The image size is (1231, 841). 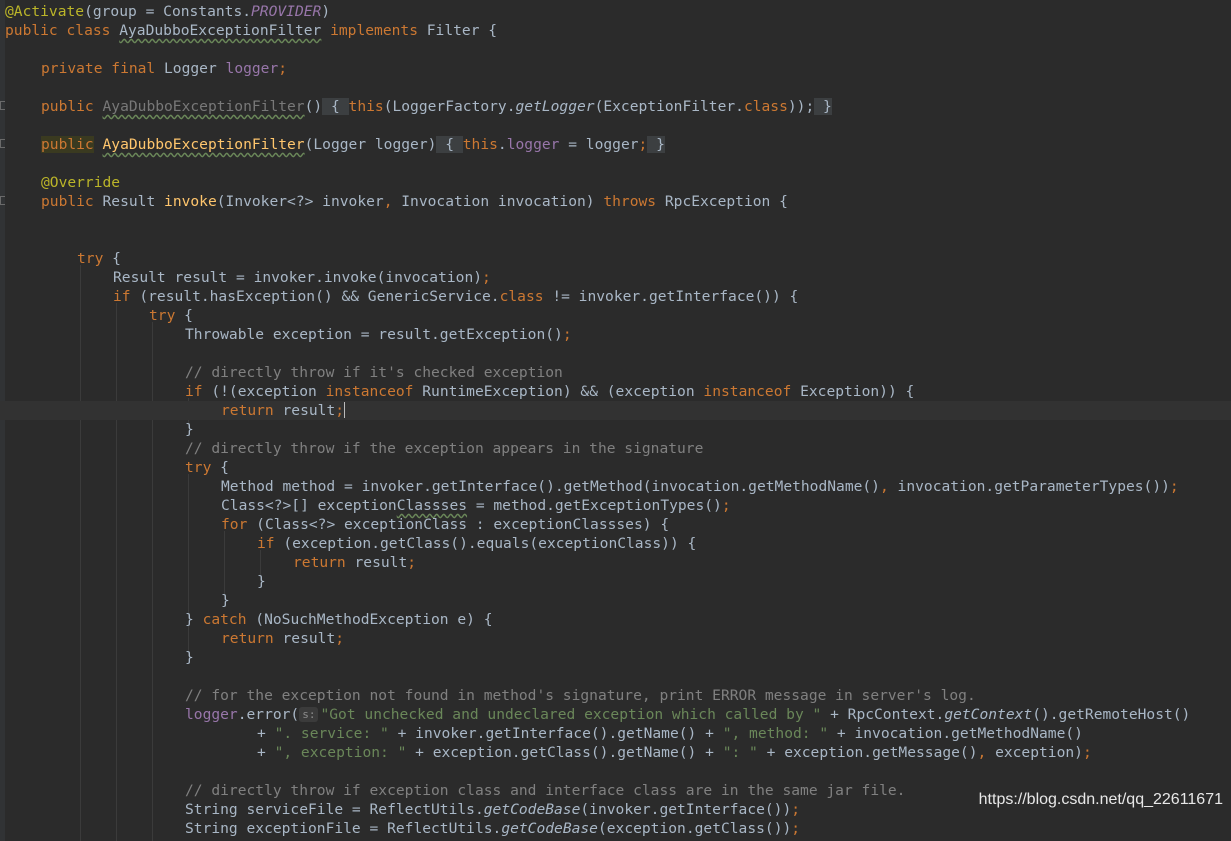 I want to click on code-line: } catch (NoSuchMethodException e) {, so click(x=249, y=619).